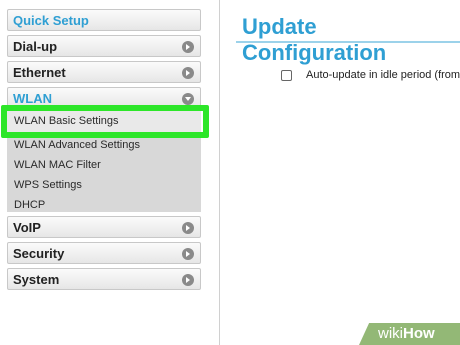 The width and height of the screenshot is (460, 345). Describe the element at coordinates (406, 333) in the screenshot. I see `wikihow-logo: wikiHow` at that location.